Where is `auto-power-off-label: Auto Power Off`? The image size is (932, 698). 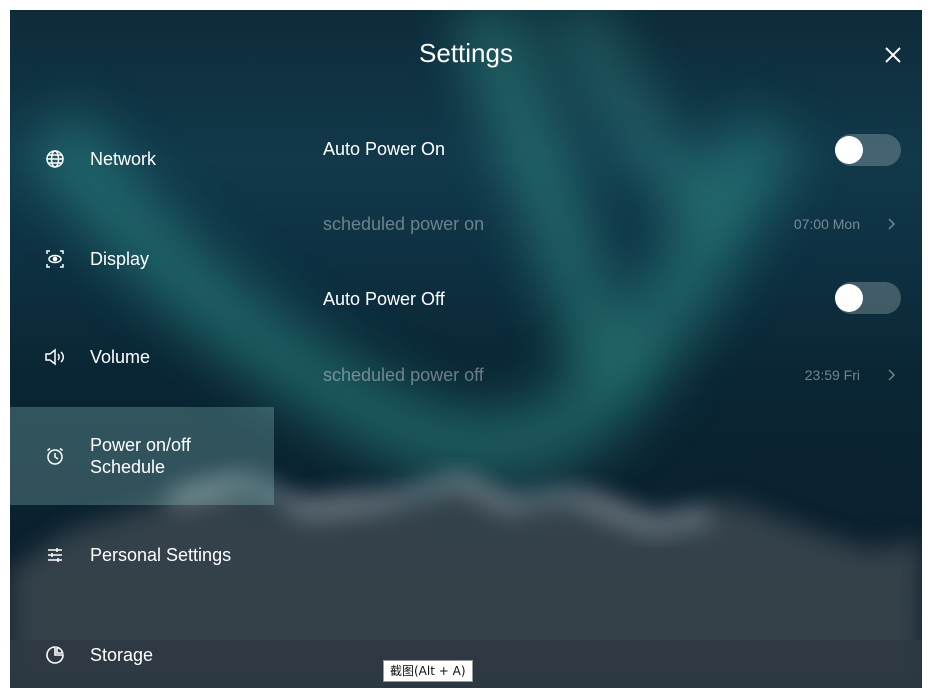
auto-power-off-label: Auto Power Off is located at coordinates (384, 299).